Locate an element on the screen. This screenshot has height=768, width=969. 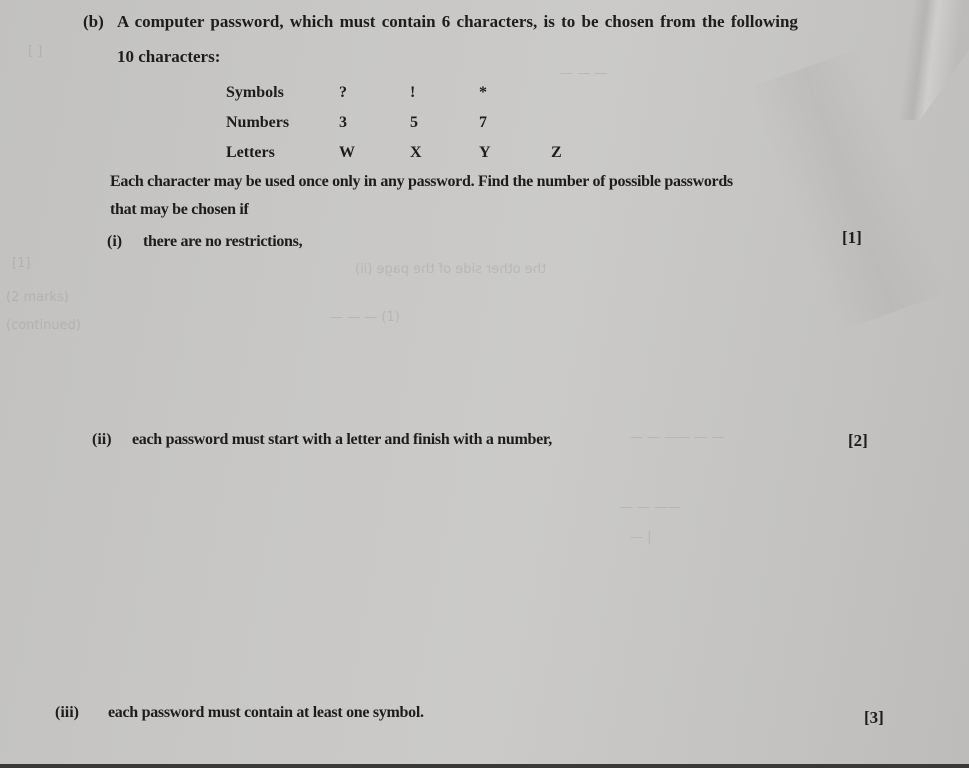
cell-letter: X is located at coordinates (416, 152).